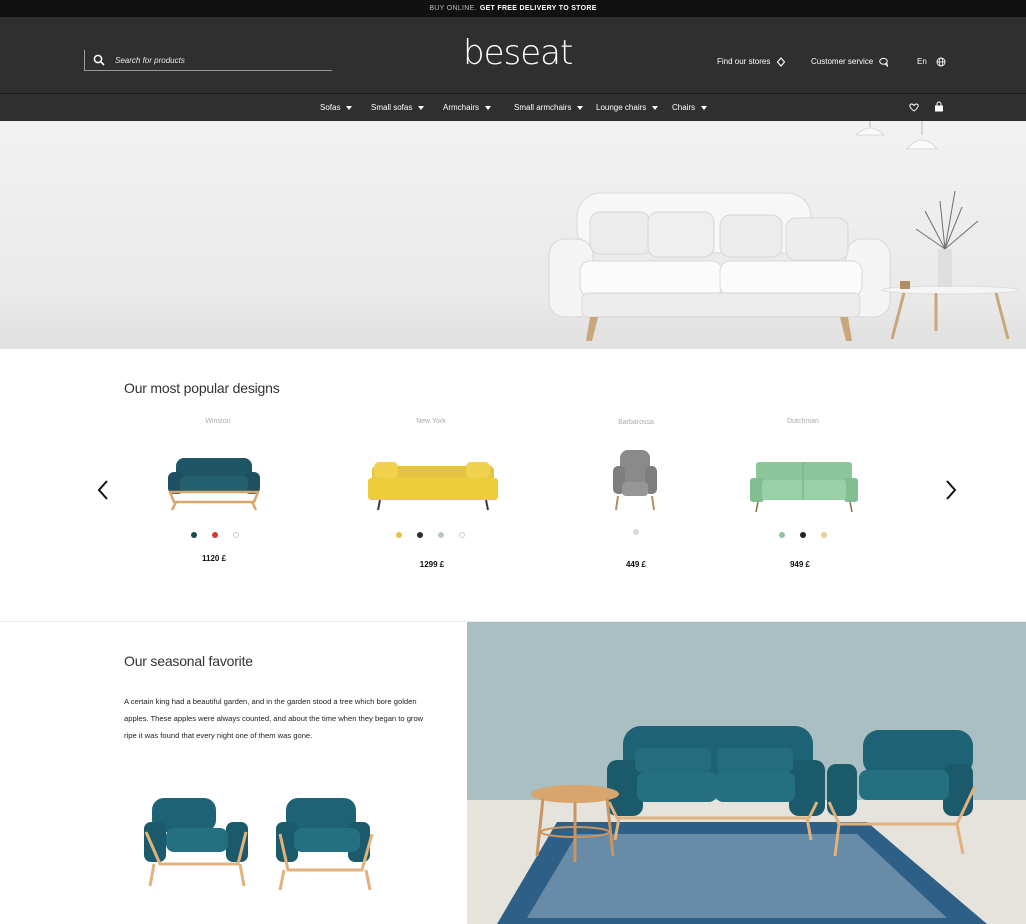  Describe the element at coordinates (392, 107) in the screenshot. I see `nav-label: Small sofas` at that location.